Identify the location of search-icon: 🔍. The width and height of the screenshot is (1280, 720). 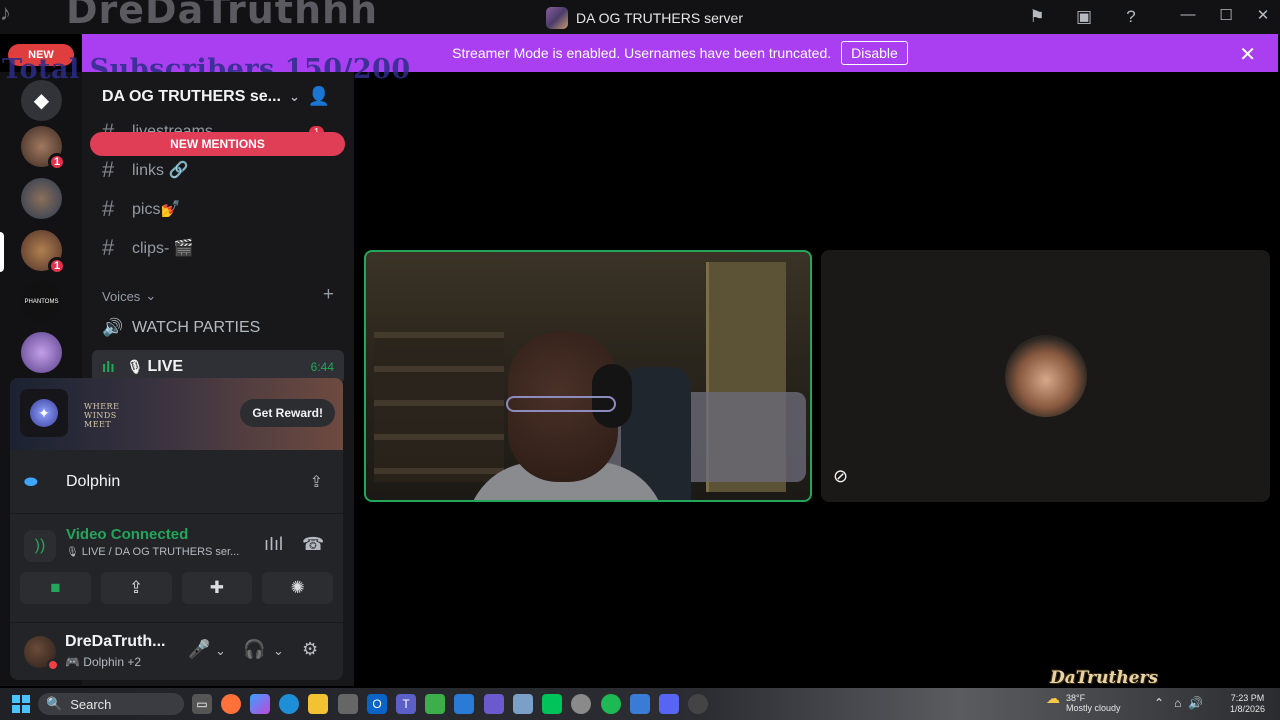
(54, 703).